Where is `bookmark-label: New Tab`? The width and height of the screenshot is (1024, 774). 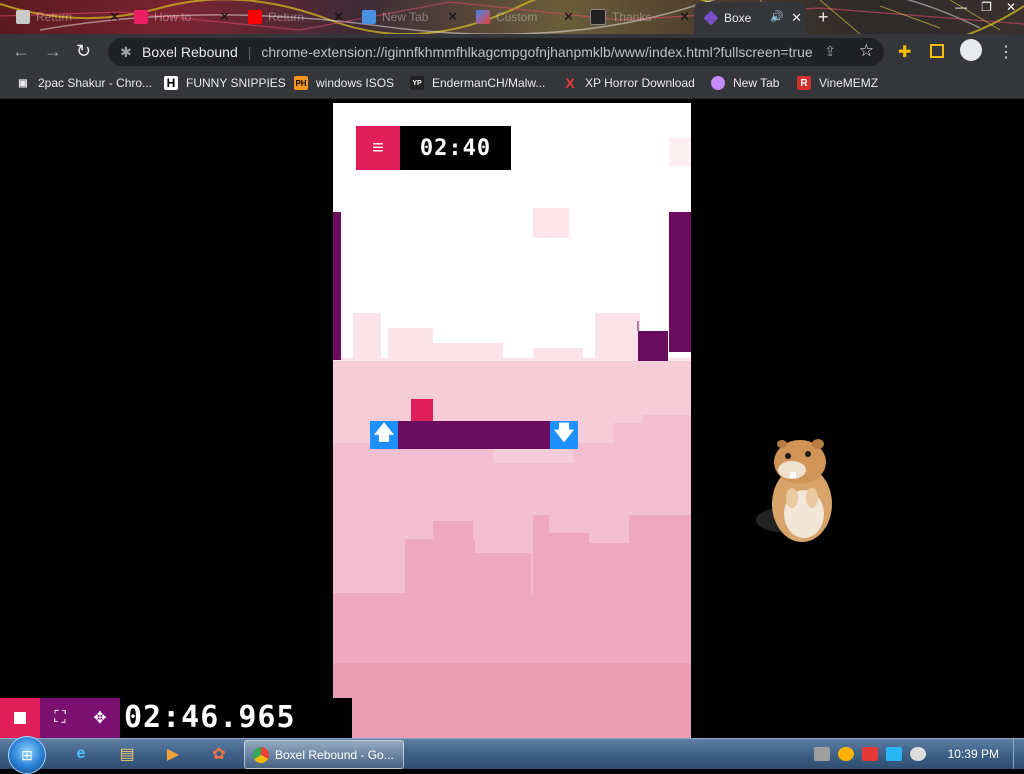
bookmark-label: New Tab is located at coordinates (756, 83).